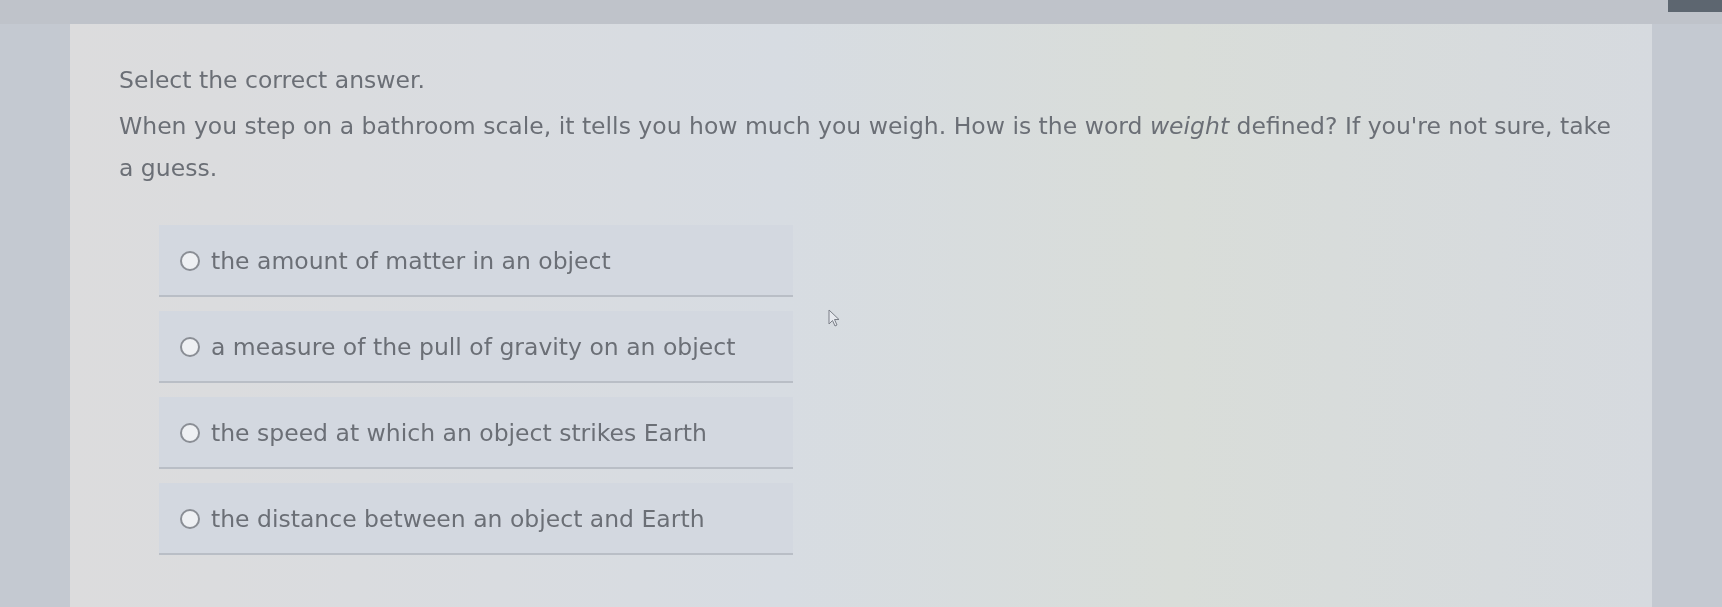 The height and width of the screenshot is (607, 1722). What do you see at coordinates (411, 261) in the screenshot?
I see `option-label: the amount of matter in an object` at bounding box center [411, 261].